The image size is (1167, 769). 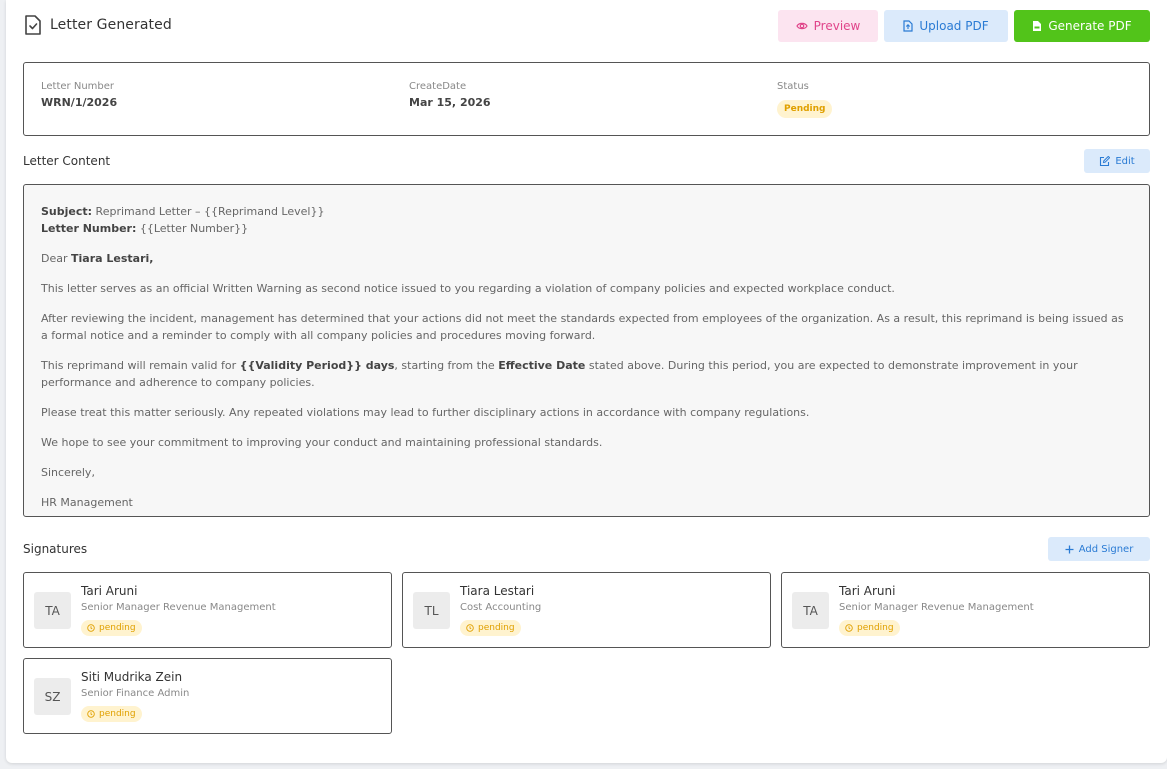 I want to click on signer-card: TL Tiara Lestari Cost Accounting pending, so click(x=586, y=610).